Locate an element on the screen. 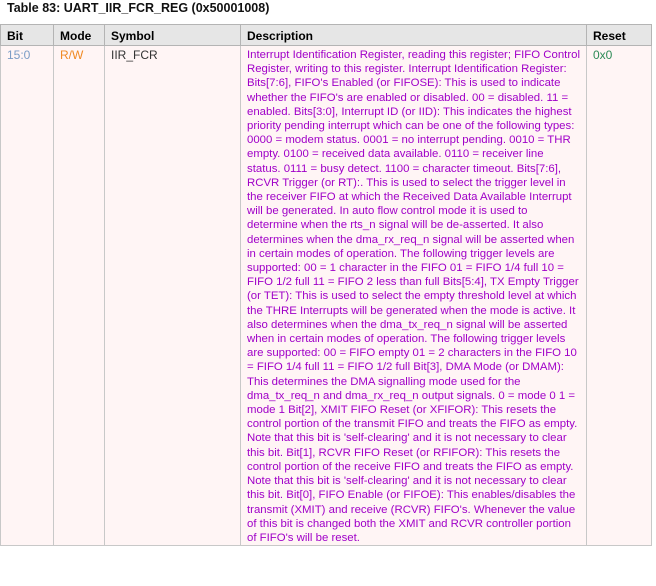 The height and width of the screenshot is (586, 656). column-header-description: Description is located at coordinates (413, 35).